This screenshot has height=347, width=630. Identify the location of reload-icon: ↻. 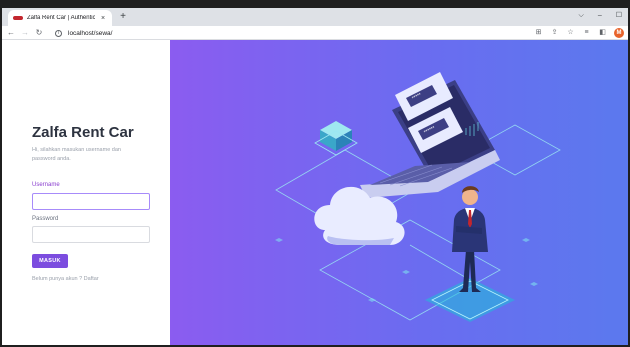
(39, 33).